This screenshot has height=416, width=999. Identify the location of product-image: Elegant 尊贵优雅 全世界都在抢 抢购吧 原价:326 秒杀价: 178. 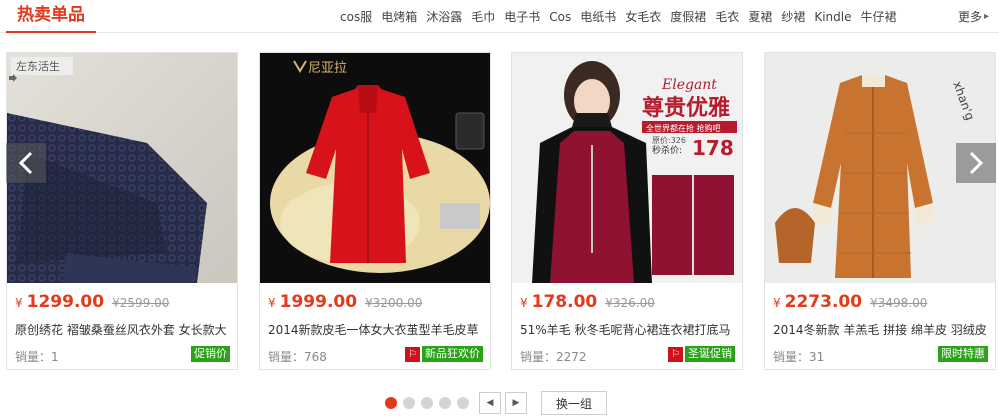
(627, 168).